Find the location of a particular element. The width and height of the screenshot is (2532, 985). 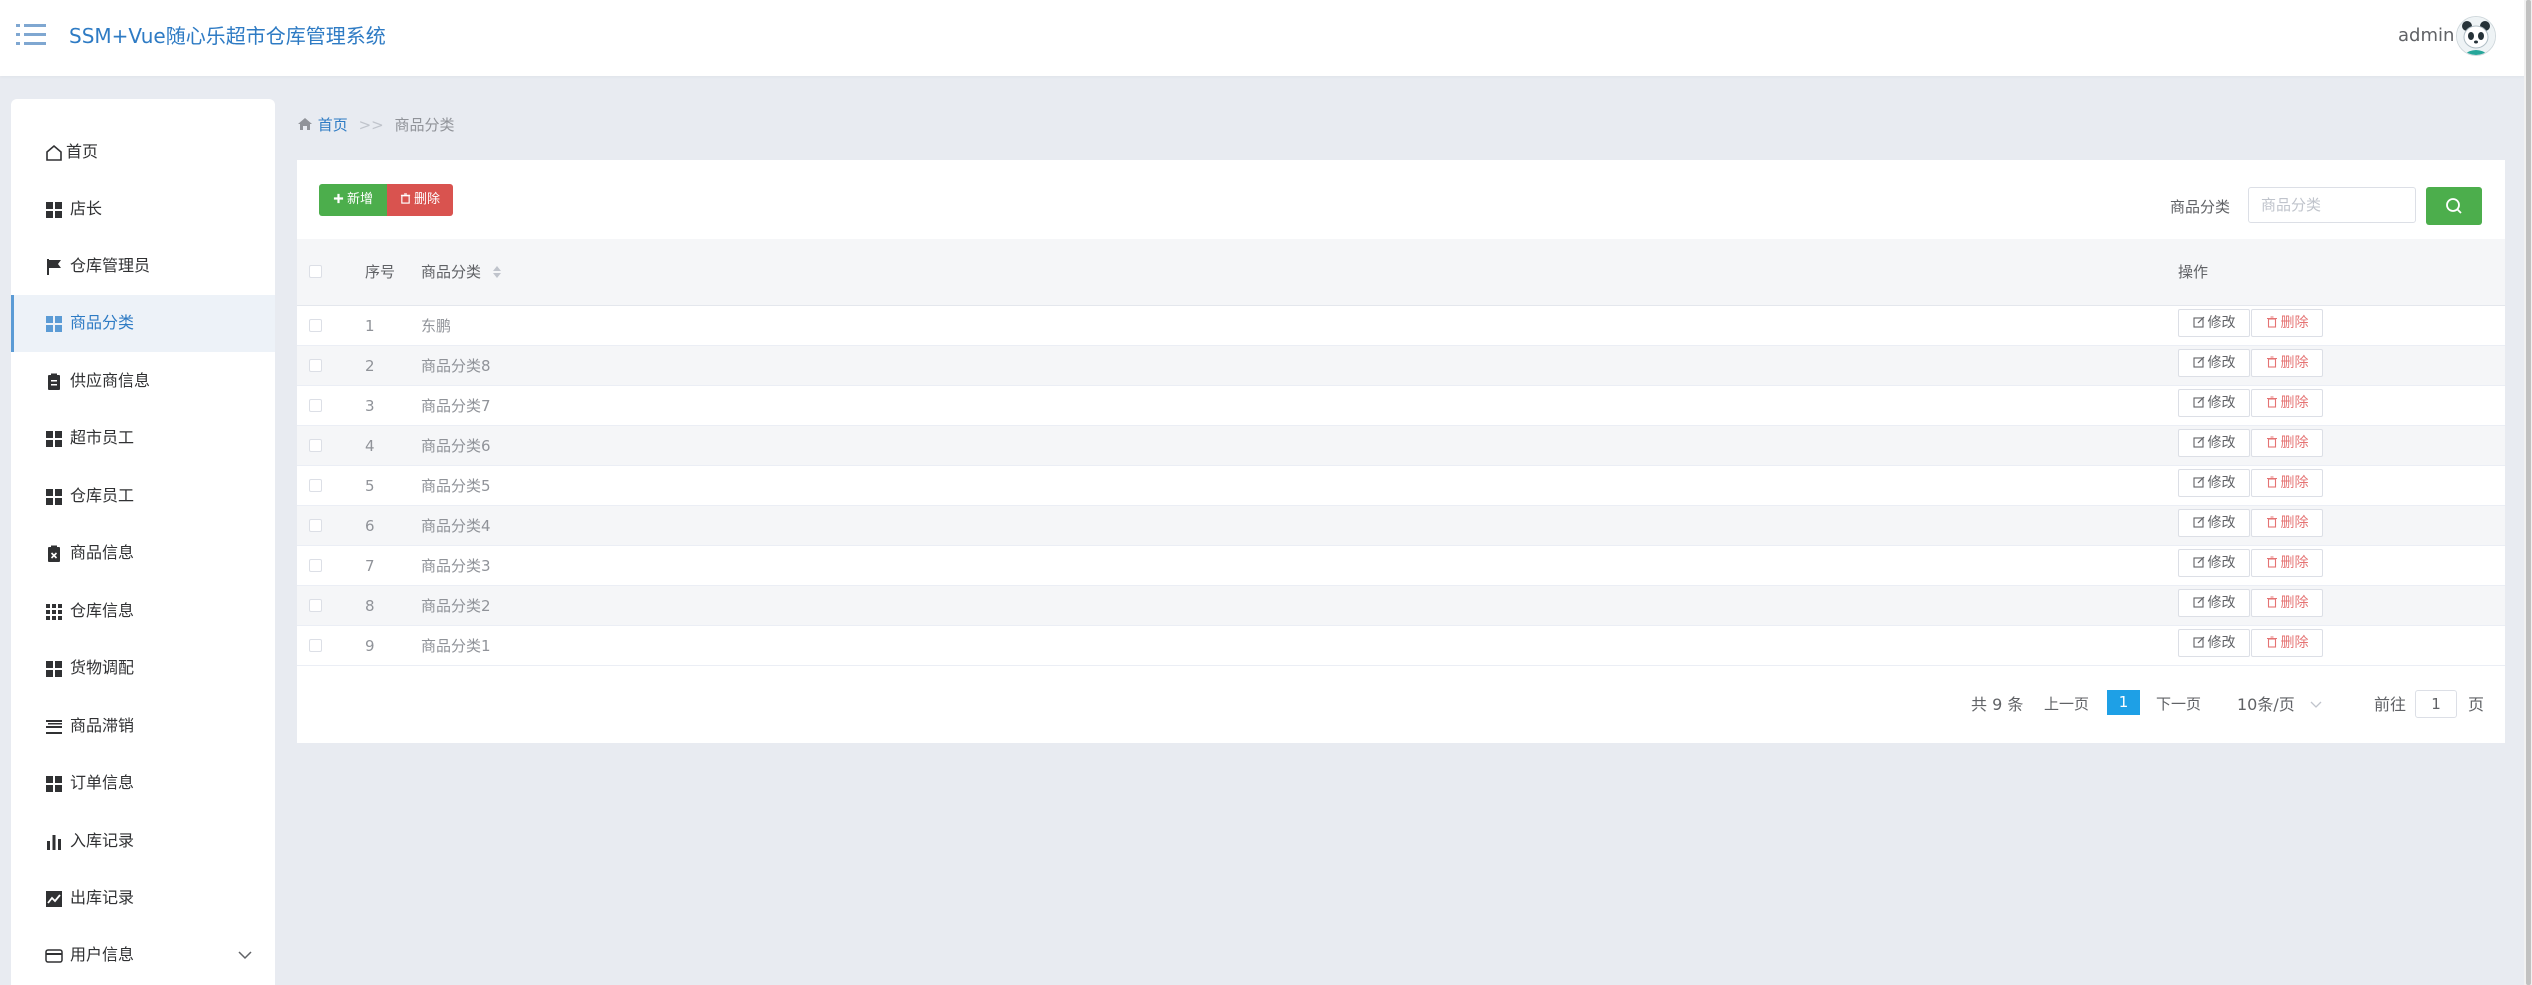

sidebar-item-outbound: 出库记录 is located at coordinates (143, 898).